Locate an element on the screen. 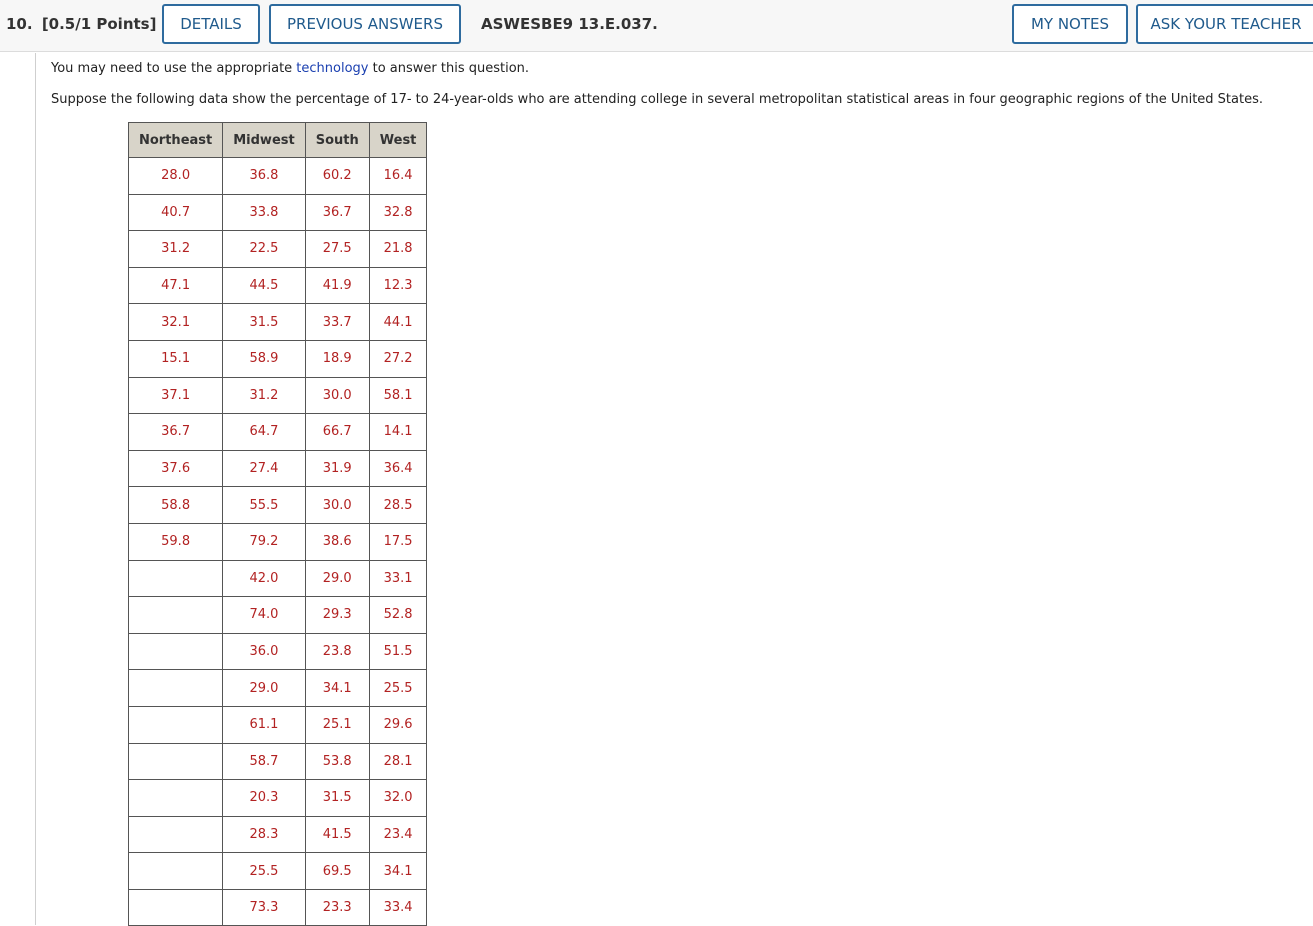  table-row: 20.3 31.5 32.0 is located at coordinates (277, 798).